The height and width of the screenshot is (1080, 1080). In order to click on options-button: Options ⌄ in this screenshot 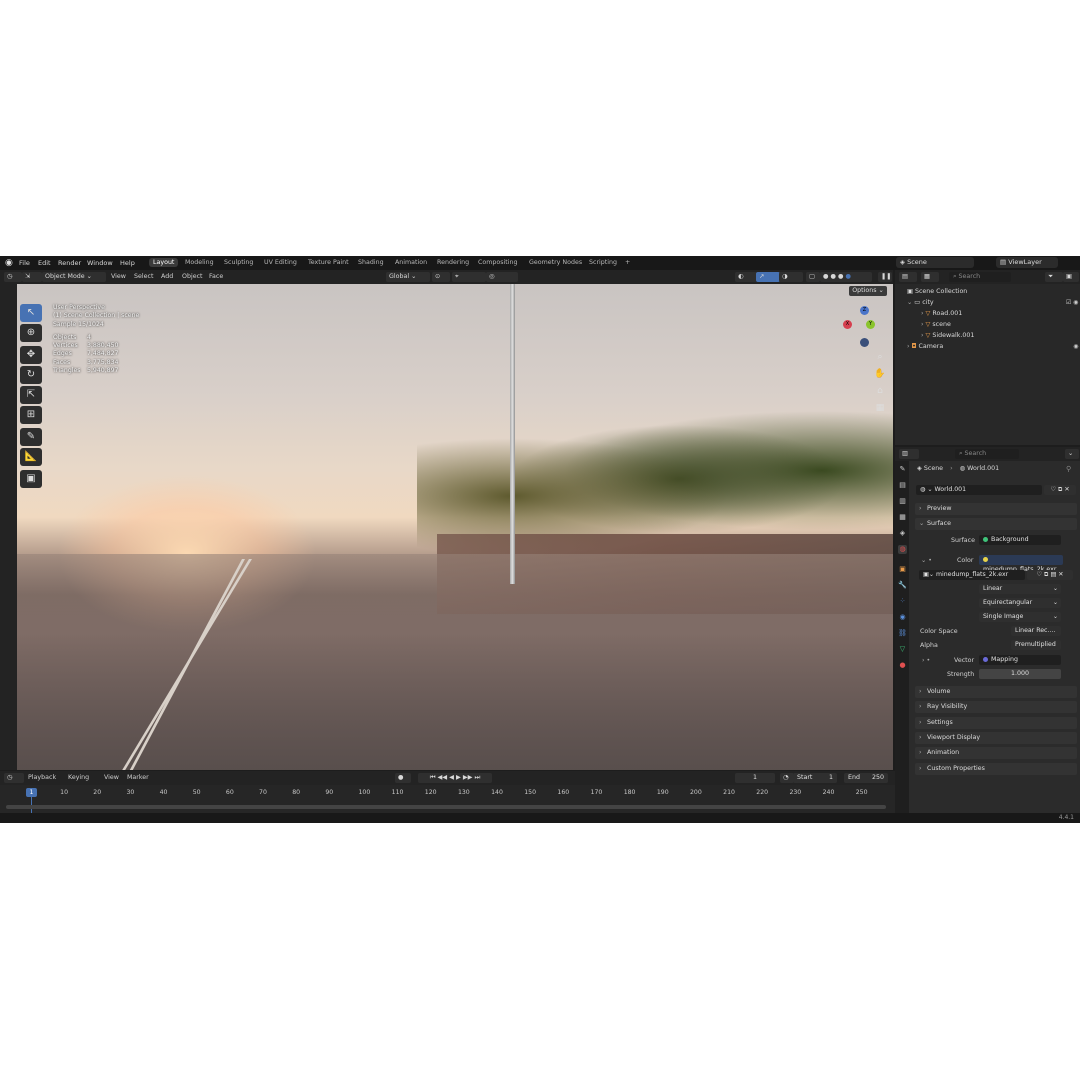, I will do `click(868, 291)`.